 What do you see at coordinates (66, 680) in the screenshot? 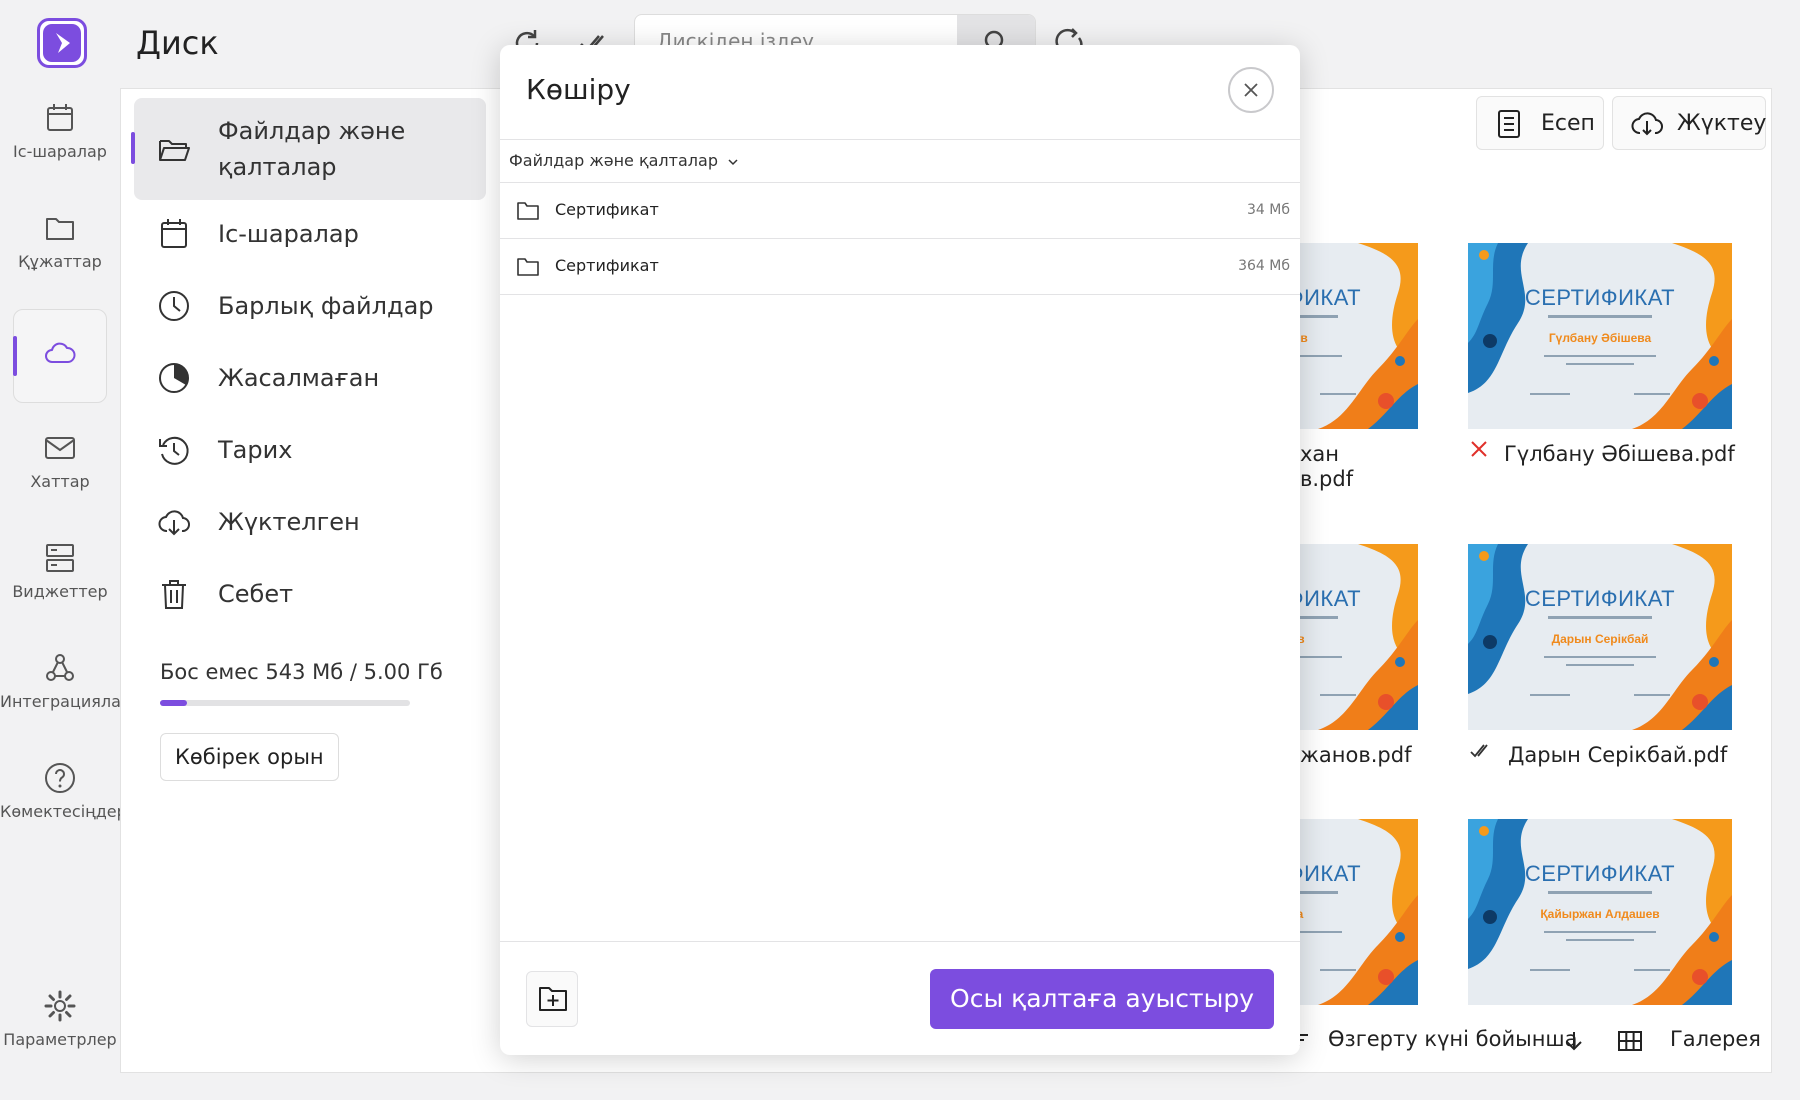
I see `rail-item-integrations: Интеграциялар` at bounding box center [66, 680].